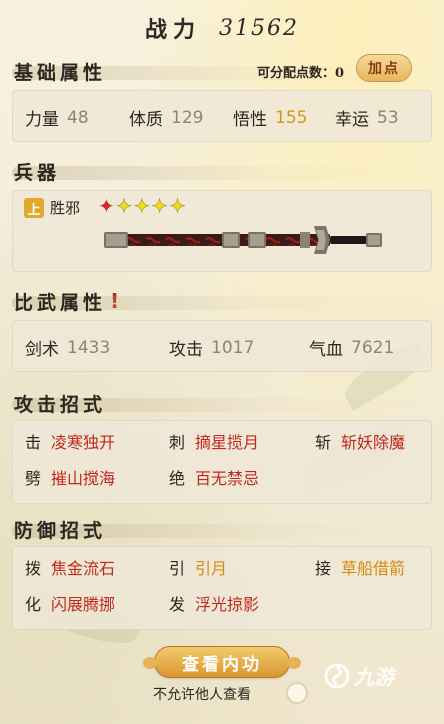  I want to click on combat-power-label: 战力, so click(172, 30).